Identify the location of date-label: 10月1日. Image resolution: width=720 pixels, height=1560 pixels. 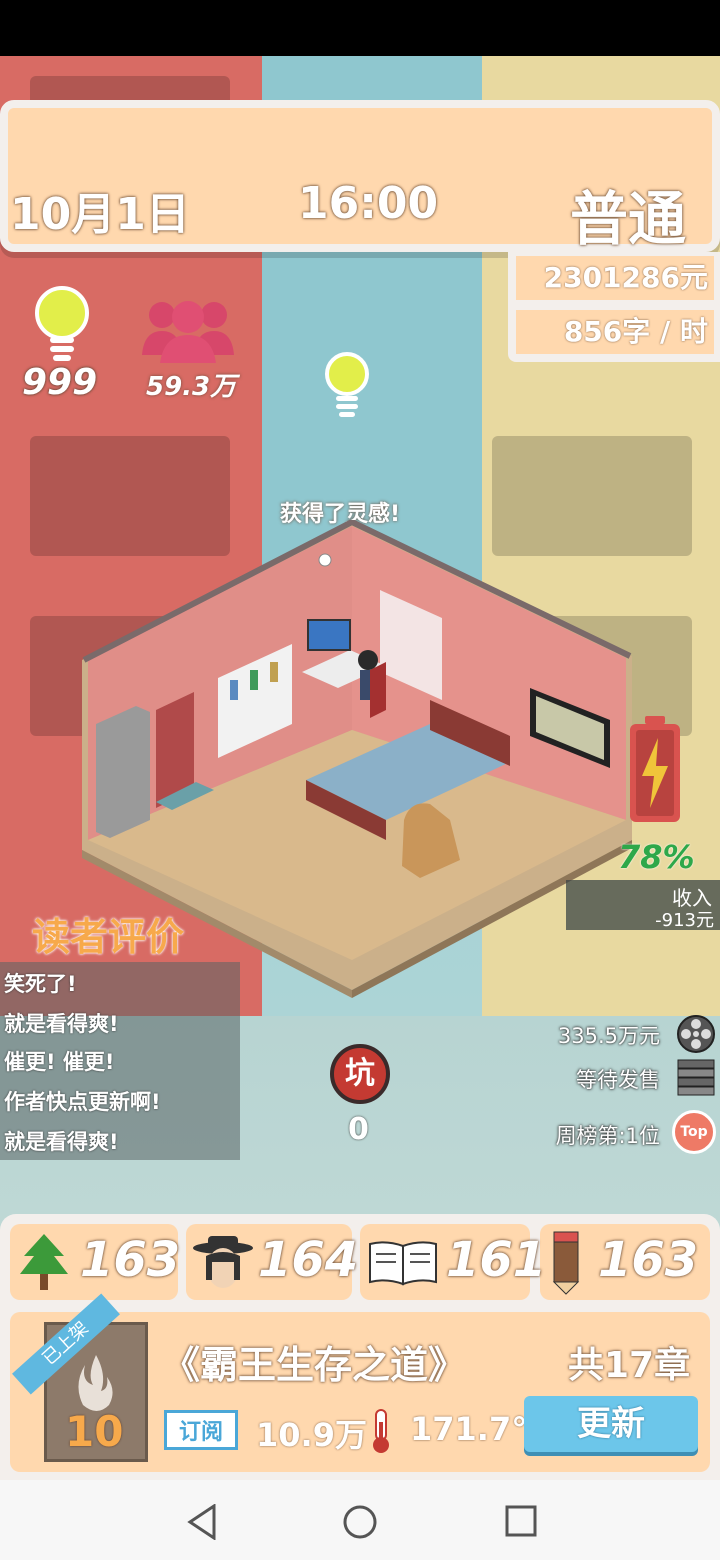
(100, 214).